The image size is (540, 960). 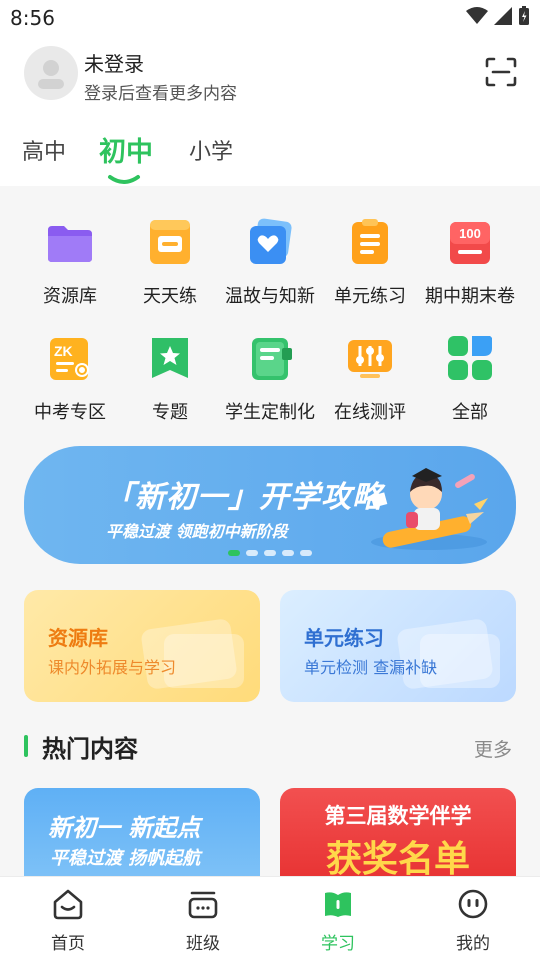 I want to click on grid-item-resources: 资源库, so click(x=70, y=263).